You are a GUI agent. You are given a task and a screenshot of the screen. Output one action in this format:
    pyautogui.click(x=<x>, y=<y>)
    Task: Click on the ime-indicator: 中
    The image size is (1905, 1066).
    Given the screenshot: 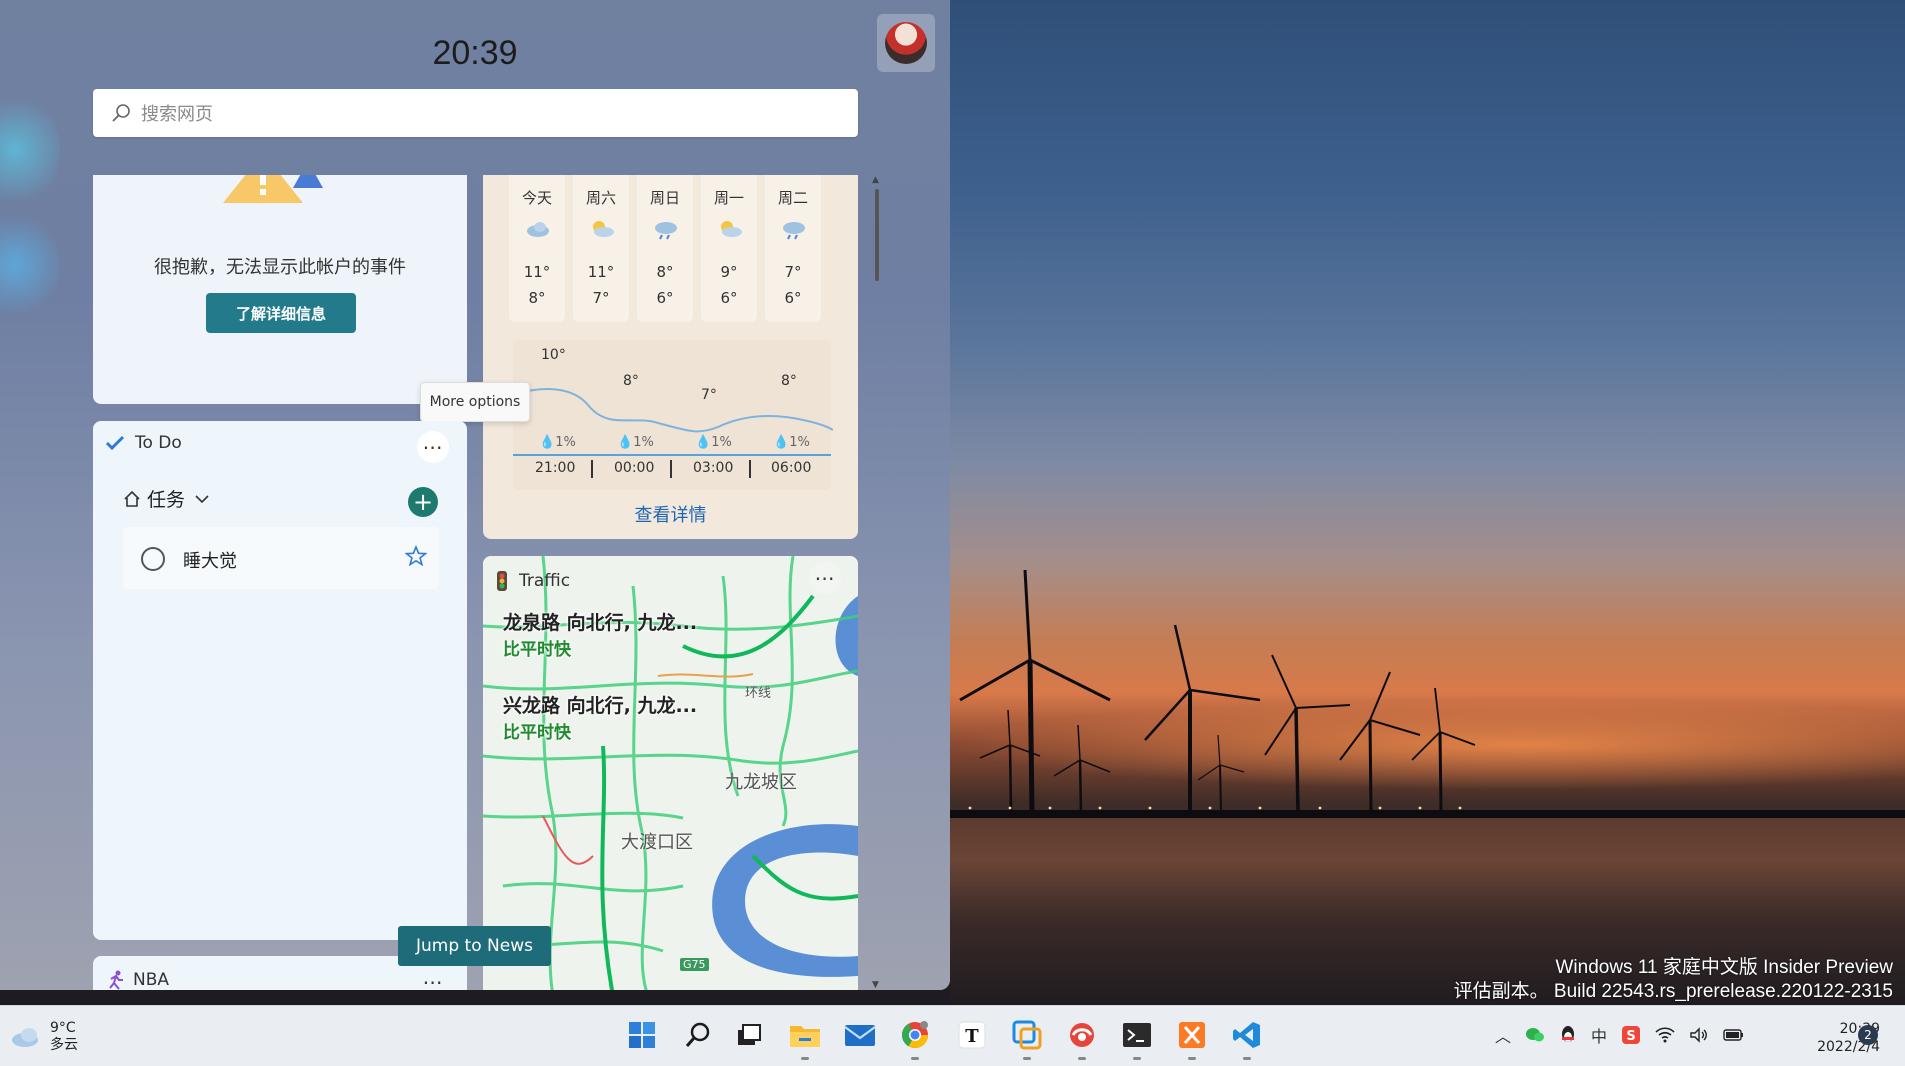 What is the action you would take?
    pyautogui.click(x=1599, y=1035)
    